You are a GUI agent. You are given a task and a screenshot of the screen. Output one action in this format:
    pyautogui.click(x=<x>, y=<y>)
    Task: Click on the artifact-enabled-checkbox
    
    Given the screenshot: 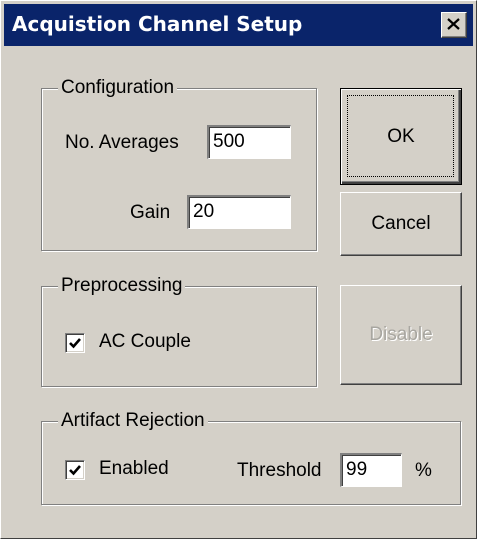 What is the action you would take?
    pyautogui.click(x=75, y=470)
    